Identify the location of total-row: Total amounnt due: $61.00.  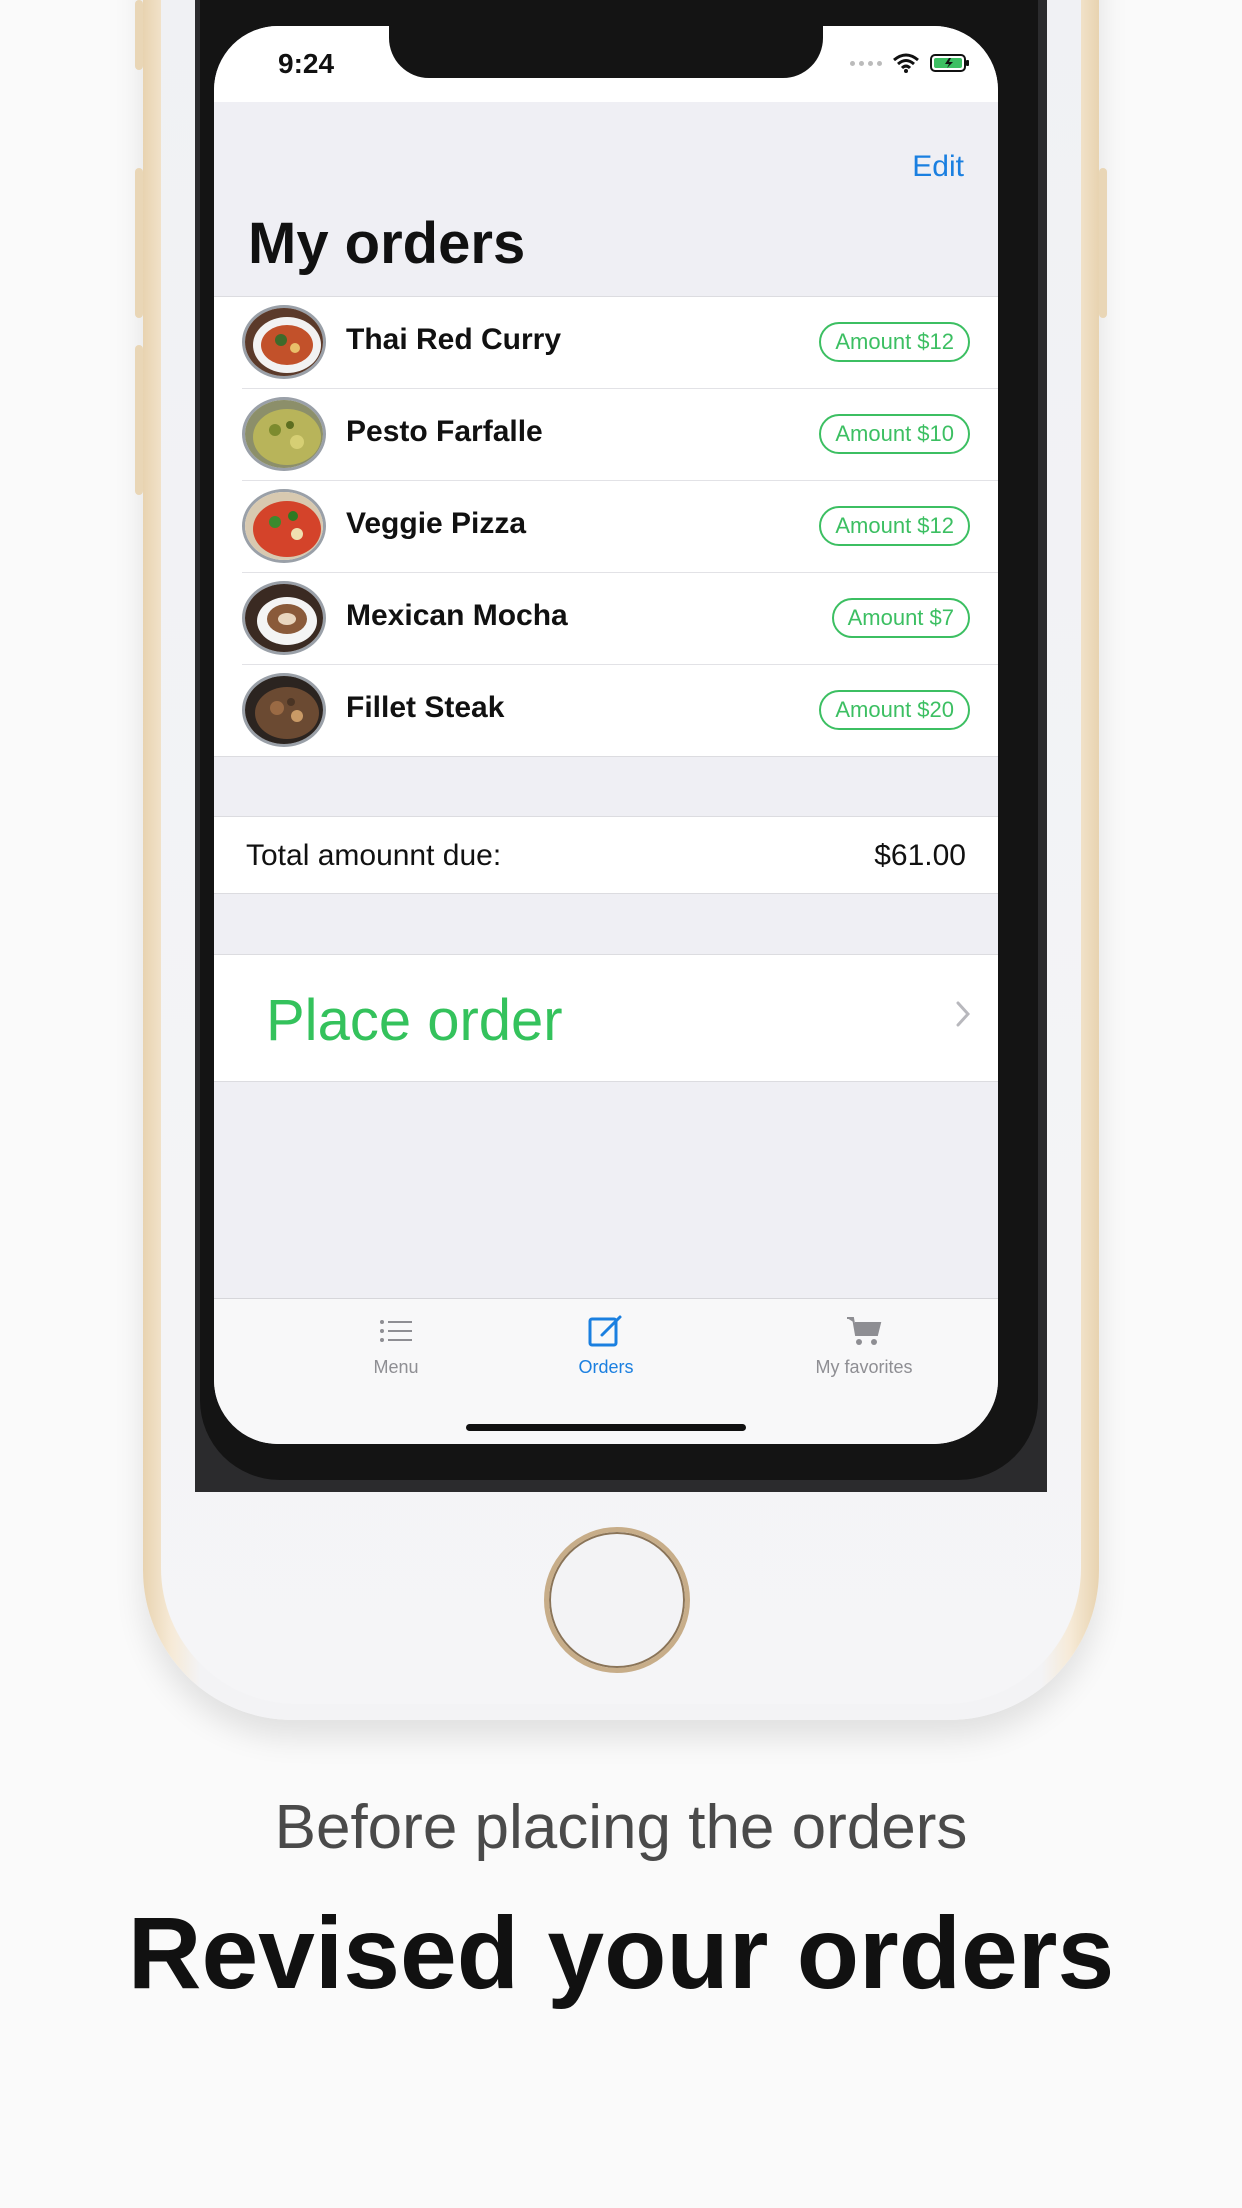
(606, 855).